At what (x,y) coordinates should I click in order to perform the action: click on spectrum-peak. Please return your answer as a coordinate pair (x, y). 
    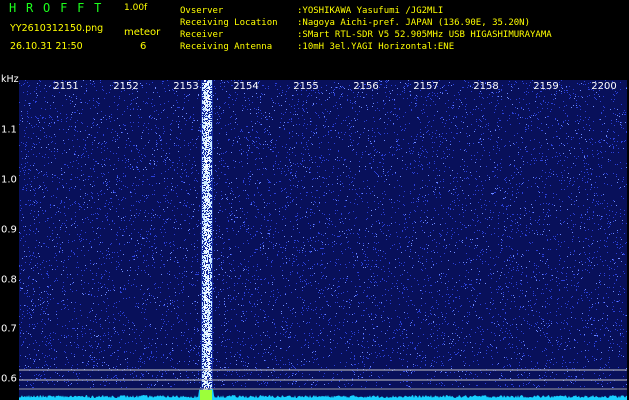
    Looking at the image, I should click on (206, 395).